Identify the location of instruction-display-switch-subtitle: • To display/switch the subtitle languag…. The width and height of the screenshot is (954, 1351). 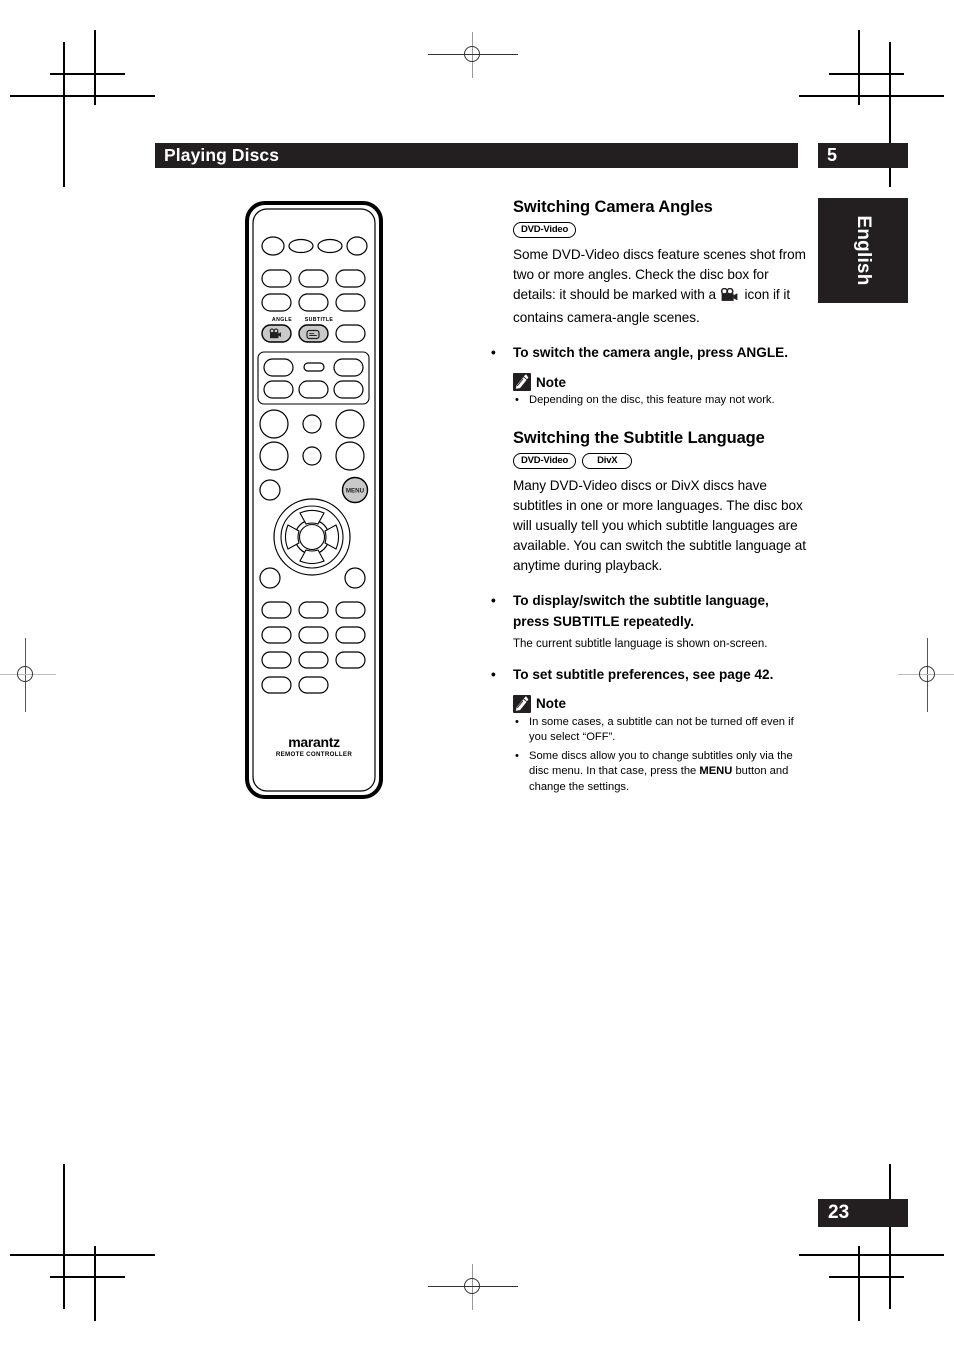
(647, 611).